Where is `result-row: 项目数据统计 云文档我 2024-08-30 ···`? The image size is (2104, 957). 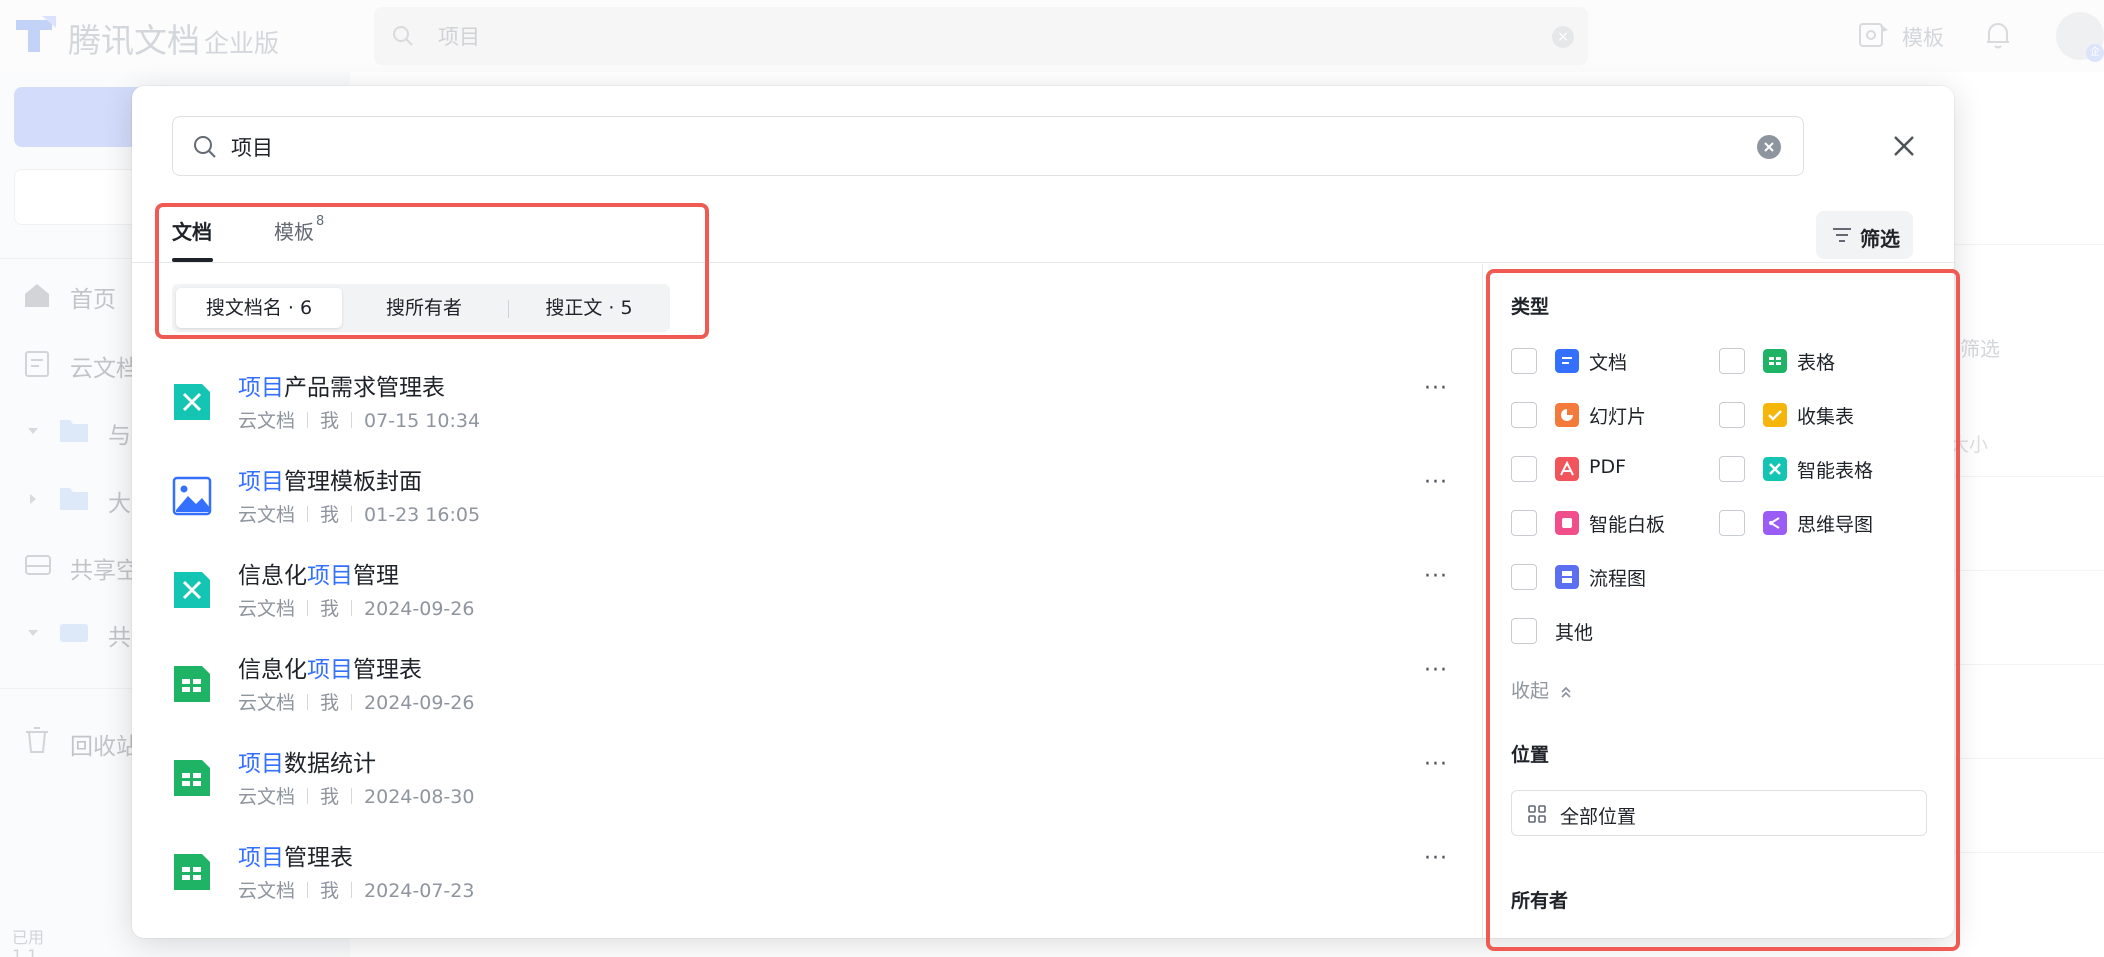
result-row: 项目数据统计 云文档我 2024-08-30 ··· is located at coordinates (875, 791).